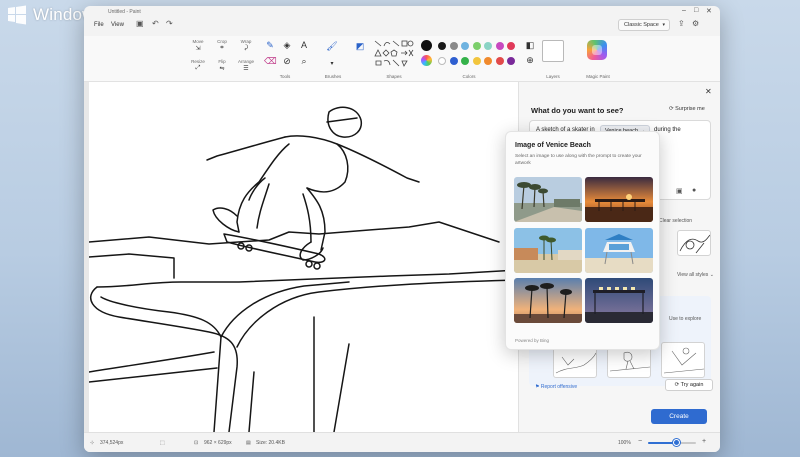  Describe the element at coordinates (695, 275) in the screenshot. I see `view-all-styles-link: View all styles ⌄` at that location.